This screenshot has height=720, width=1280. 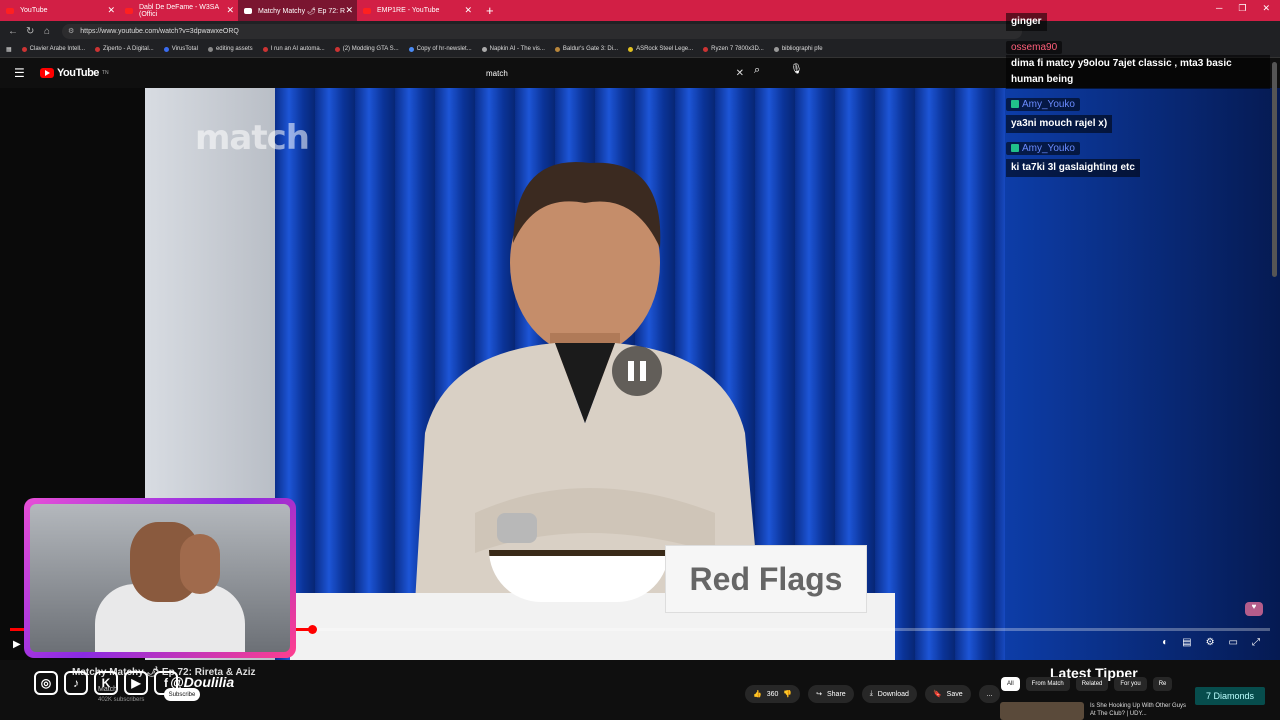 I want to click on chat-text: ya3ni mouch rajel x), so click(x=1059, y=124).